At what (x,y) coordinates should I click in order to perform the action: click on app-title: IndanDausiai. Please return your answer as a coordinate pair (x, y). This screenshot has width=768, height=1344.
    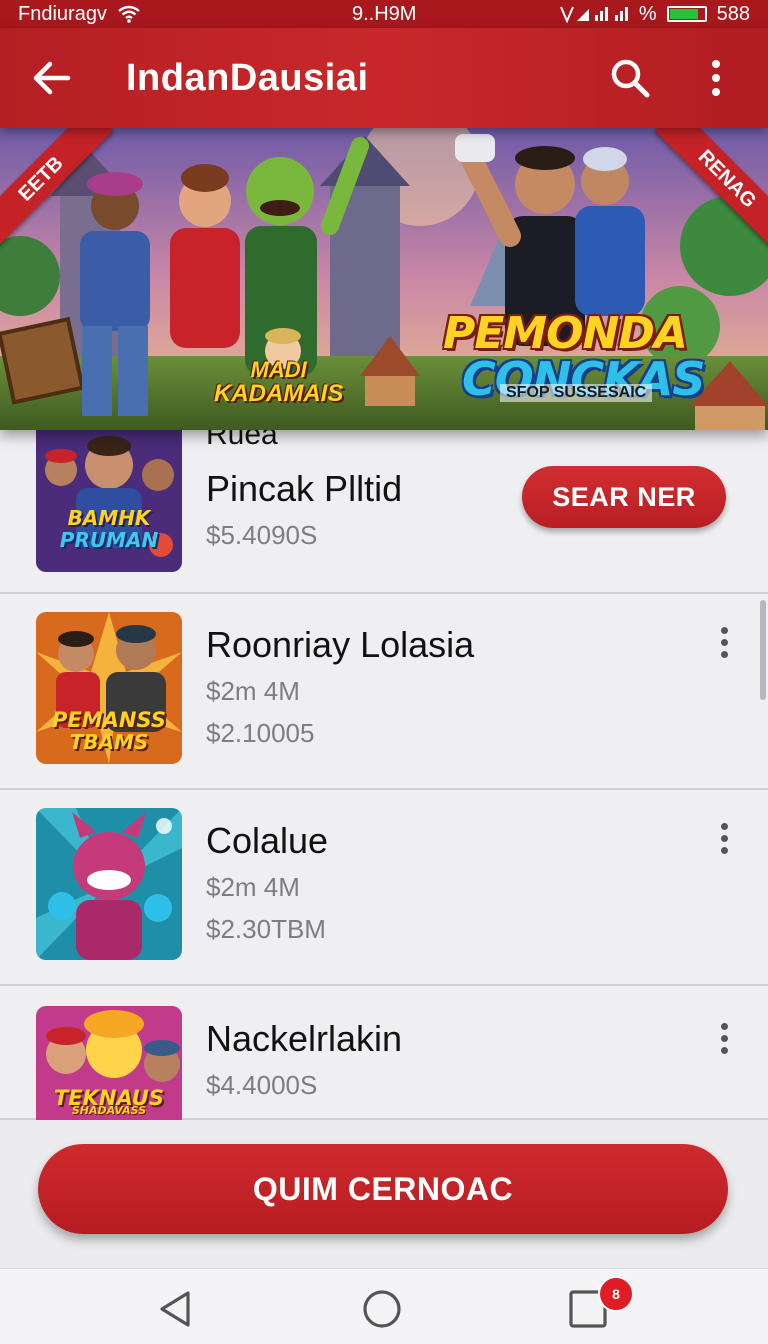
    Looking at the image, I should click on (247, 77).